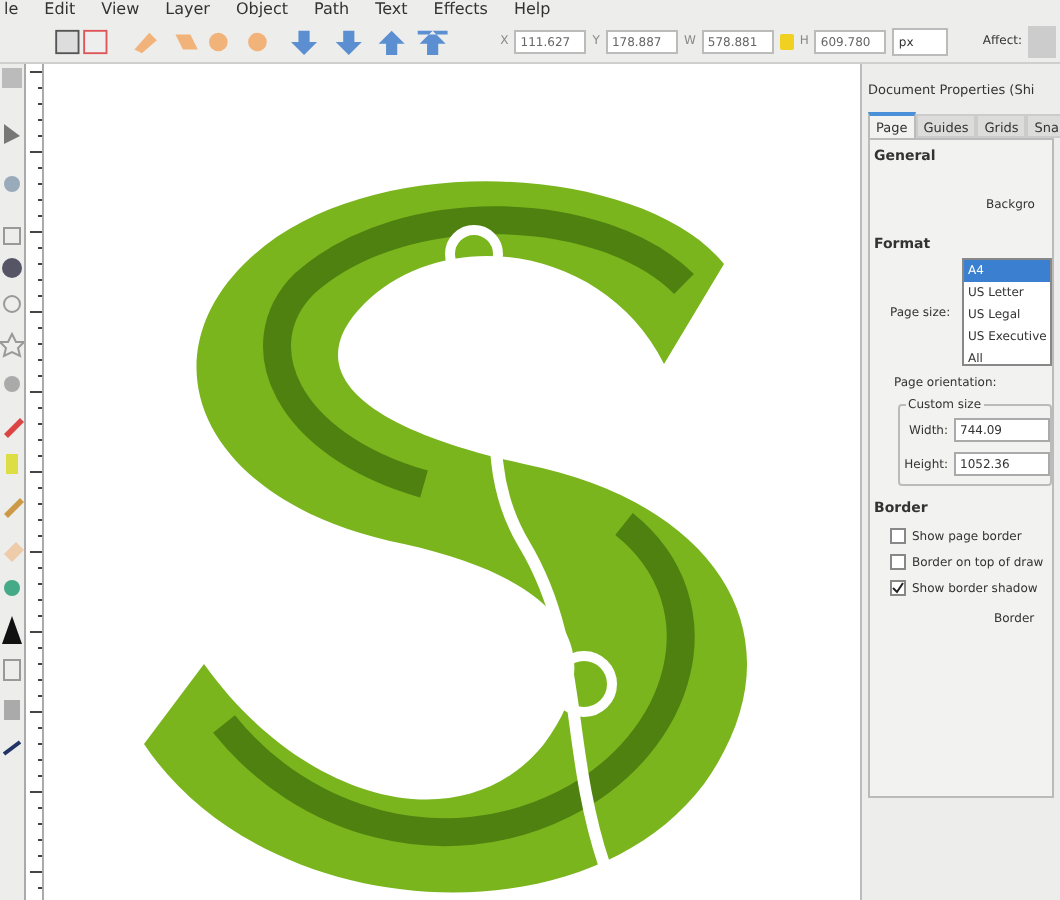 This screenshot has height=900, width=1060. I want to click on menu-item: Object, so click(262, 10).